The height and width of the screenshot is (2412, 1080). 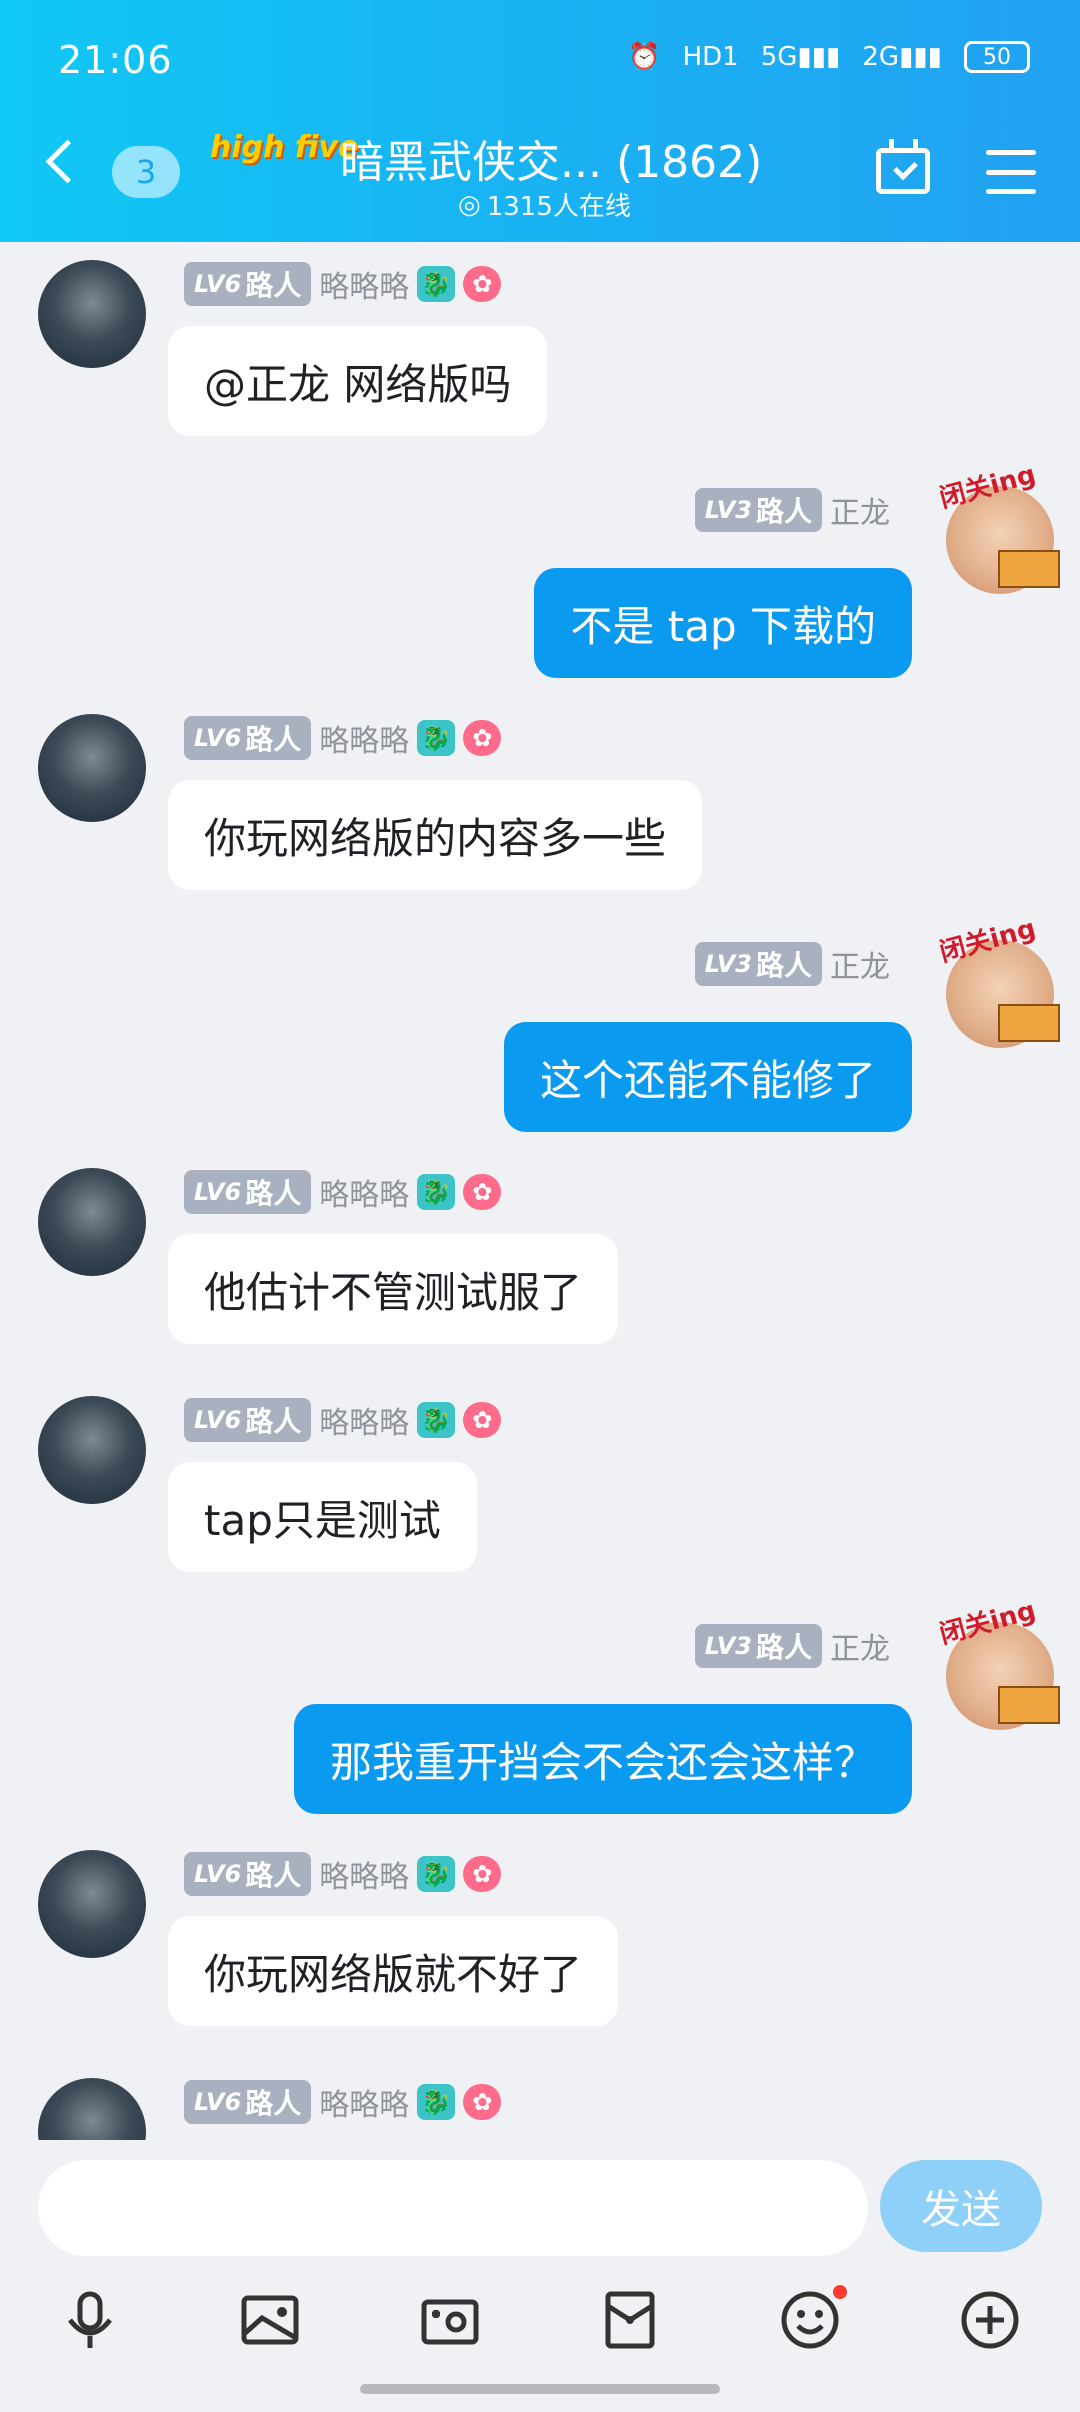 What do you see at coordinates (961, 2206) in the screenshot?
I see `send-button: 发送` at bounding box center [961, 2206].